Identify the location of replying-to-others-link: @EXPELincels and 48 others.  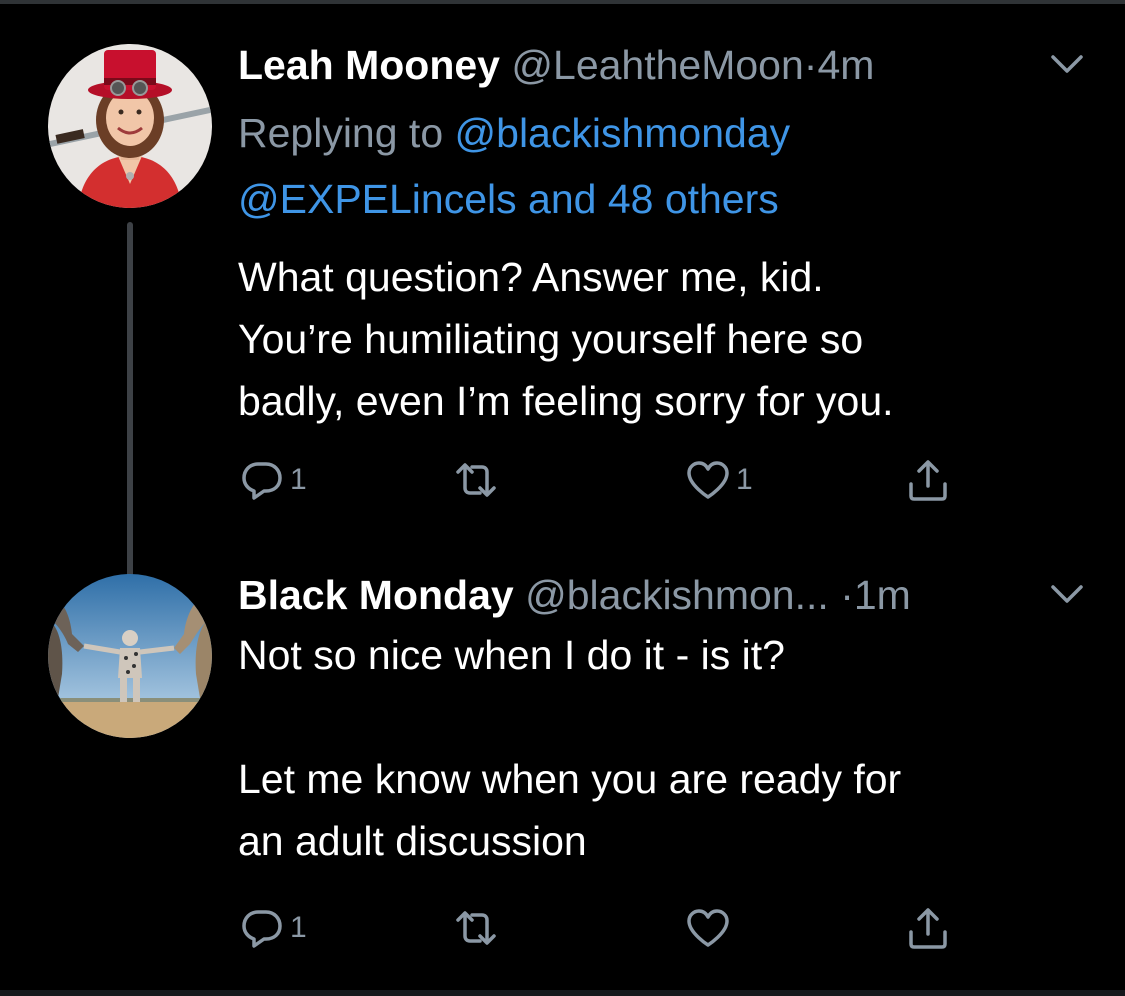
(668, 199).